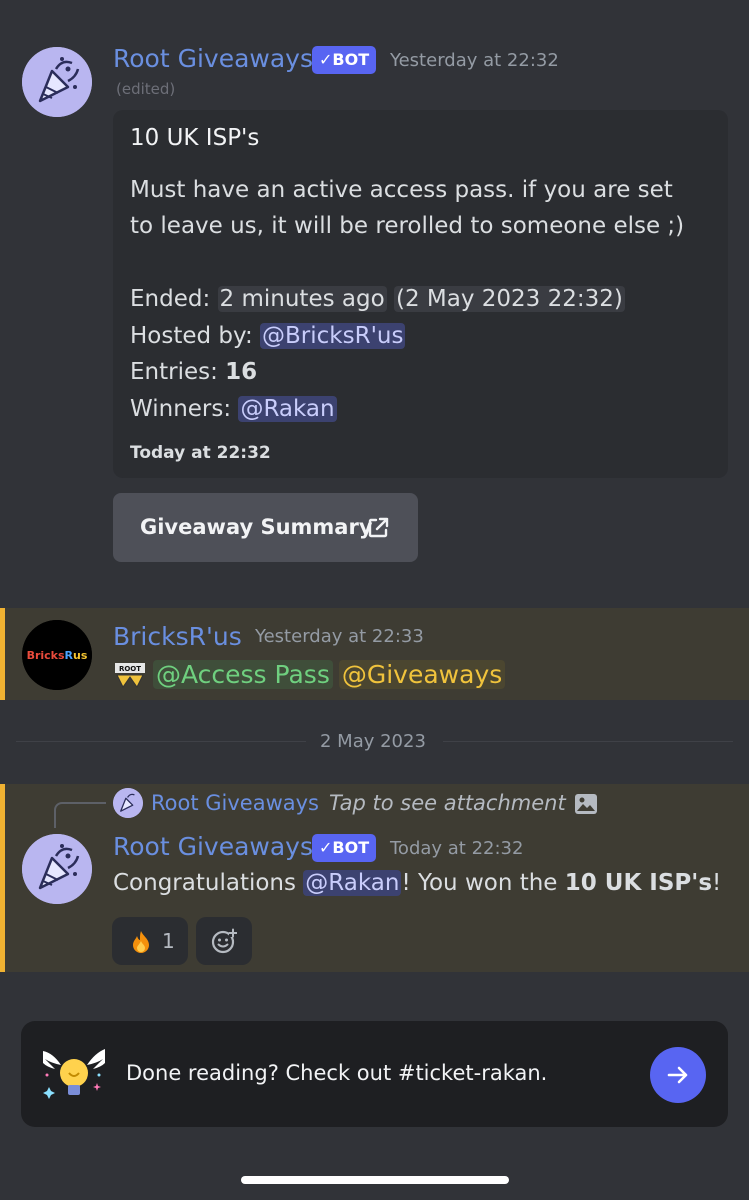 The image size is (749, 1200). I want to click on message-author: BricksR'us, so click(177, 636).